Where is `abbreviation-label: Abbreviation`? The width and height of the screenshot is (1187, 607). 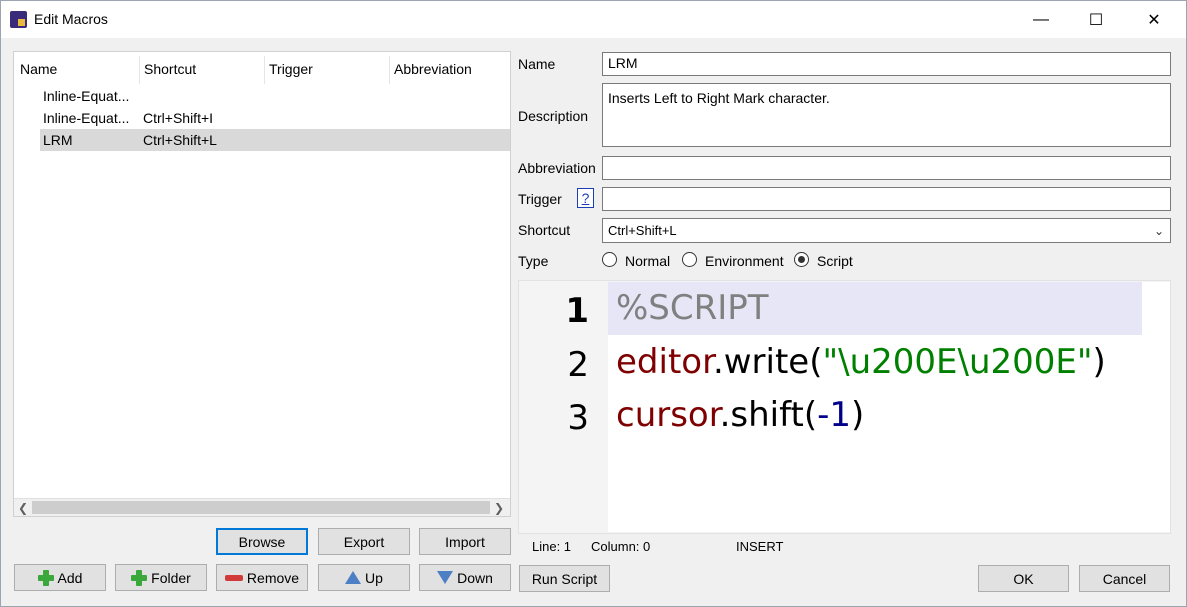
abbreviation-label: Abbreviation is located at coordinates (557, 168).